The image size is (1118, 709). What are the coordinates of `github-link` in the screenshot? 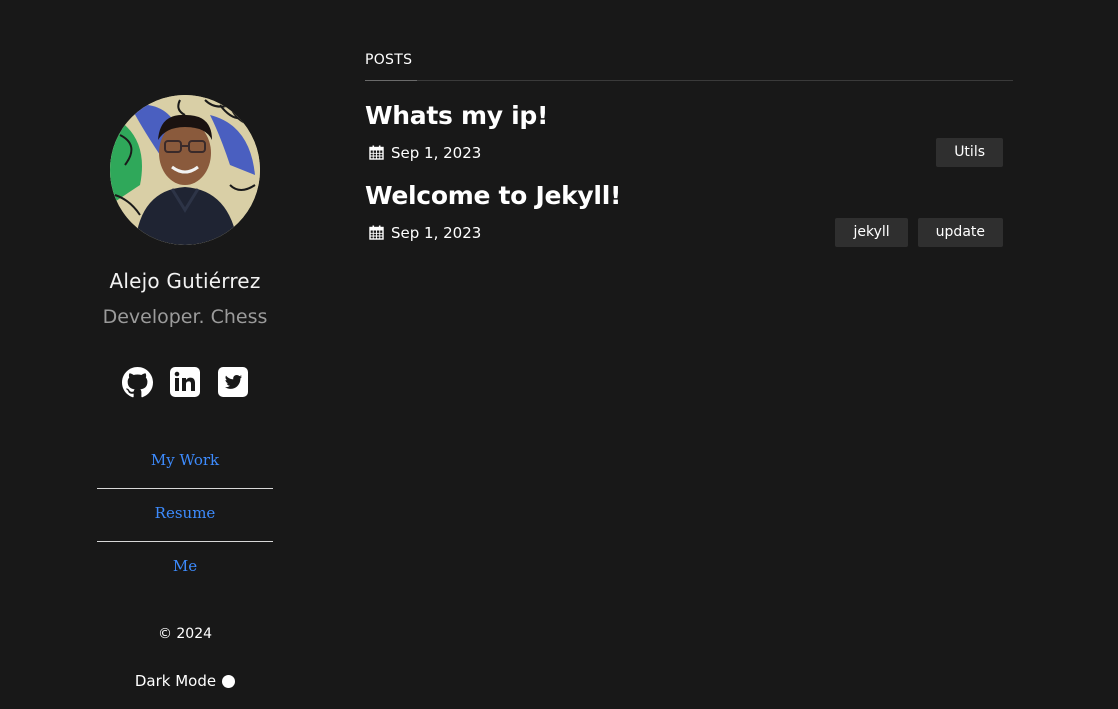 It's located at (137, 382).